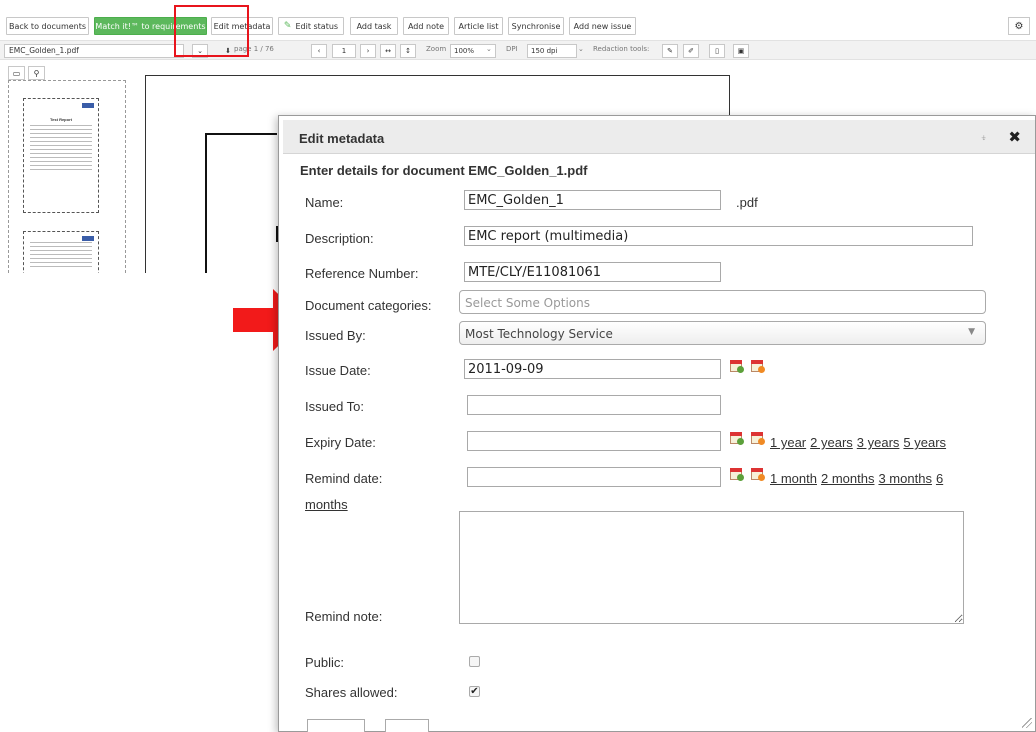 The height and width of the screenshot is (732, 1036). What do you see at coordinates (788, 442) in the screenshot?
I see `expiry-1-year-link: 1 year` at bounding box center [788, 442].